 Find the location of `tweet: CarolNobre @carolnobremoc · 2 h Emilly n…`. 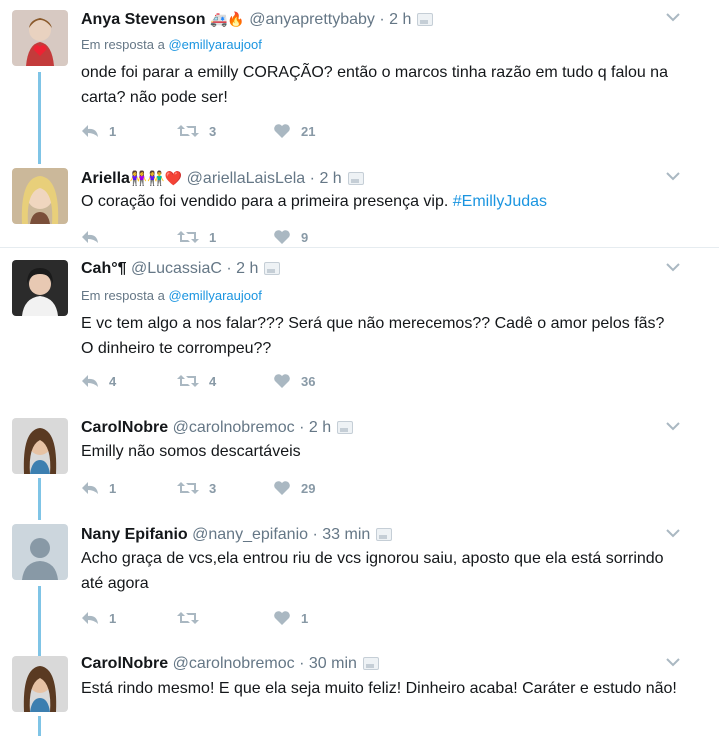

tweet: CarolNobre @carolnobremoc · 2 h Emilly n… is located at coordinates (359, 463).